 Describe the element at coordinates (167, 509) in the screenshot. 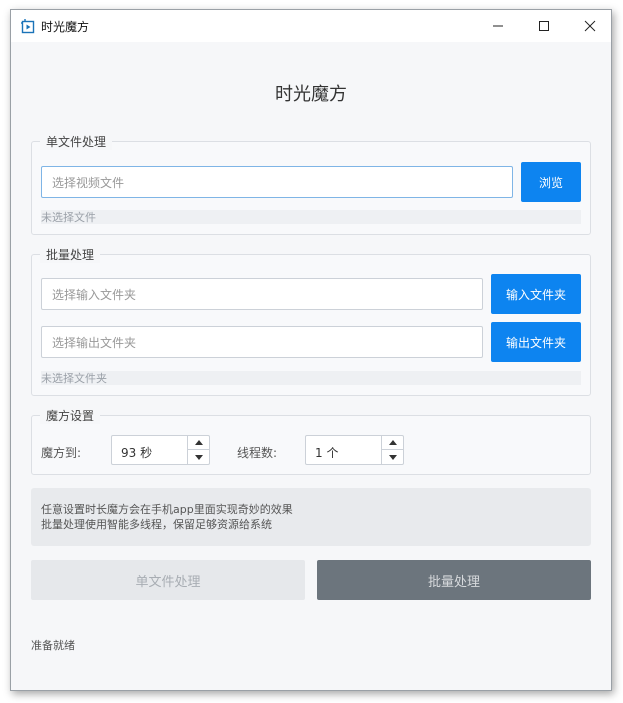

I see `info-line-1: 任意设置时长魔方会在手机app里面实现奇妙的效果` at that location.